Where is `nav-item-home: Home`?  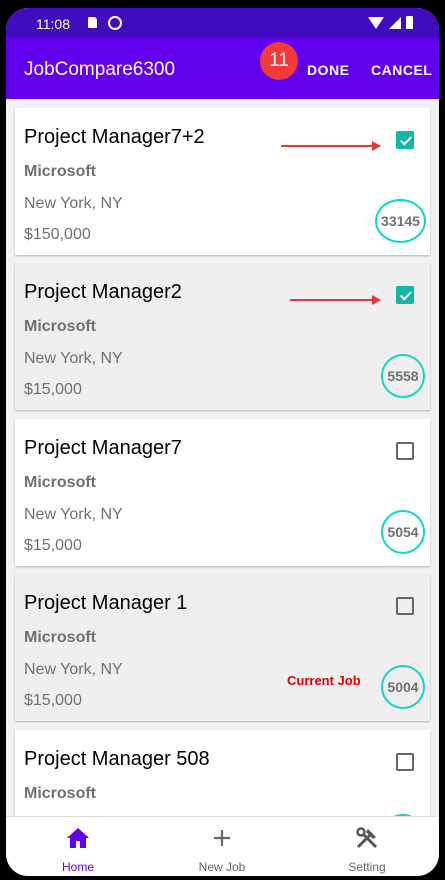 nav-item-home: Home is located at coordinates (78, 846).